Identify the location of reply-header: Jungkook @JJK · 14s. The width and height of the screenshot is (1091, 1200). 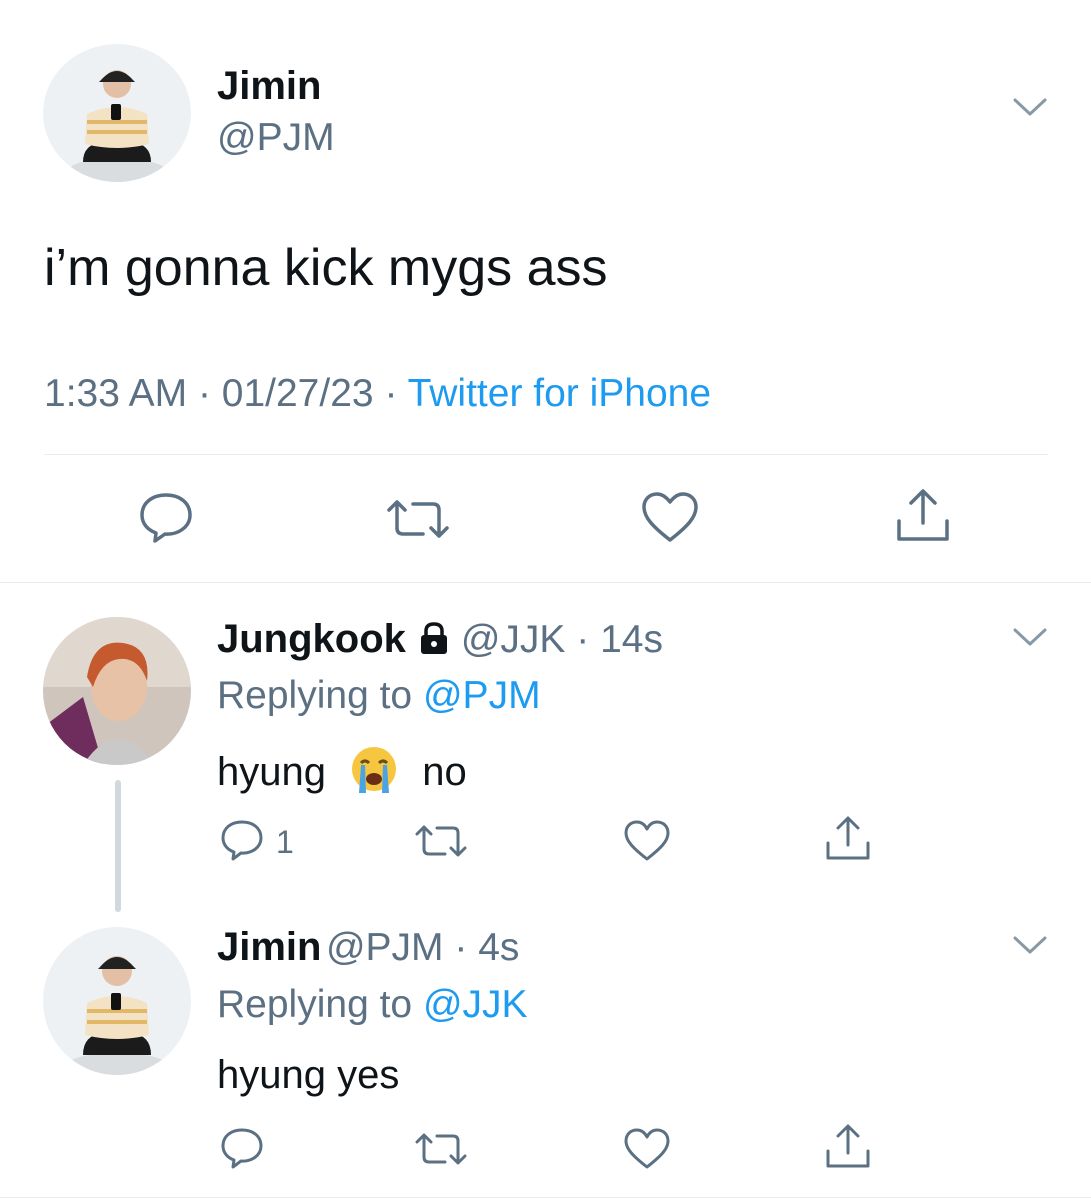
(440, 639).